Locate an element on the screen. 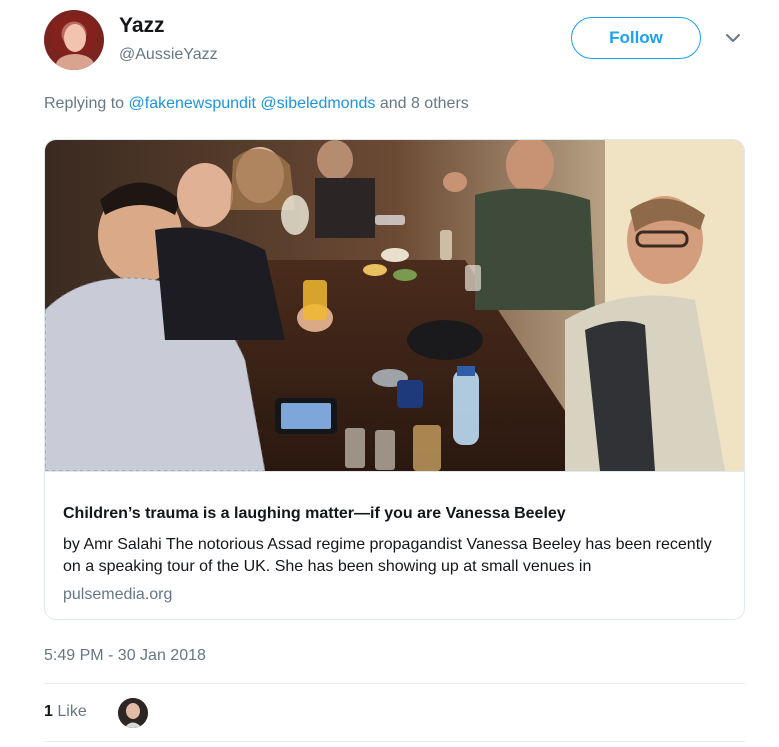 The height and width of the screenshot is (747, 779). likes-count: 1 Like is located at coordinates (65, 712).